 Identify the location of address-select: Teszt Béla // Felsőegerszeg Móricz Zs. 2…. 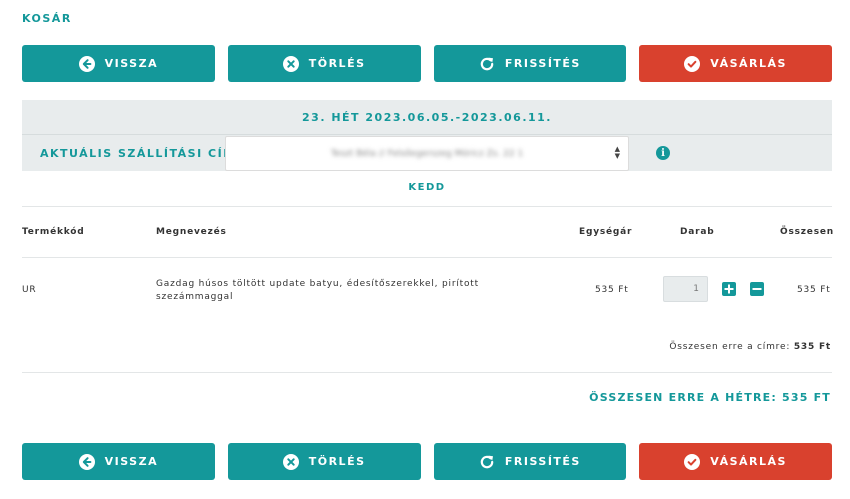
(427, 153).